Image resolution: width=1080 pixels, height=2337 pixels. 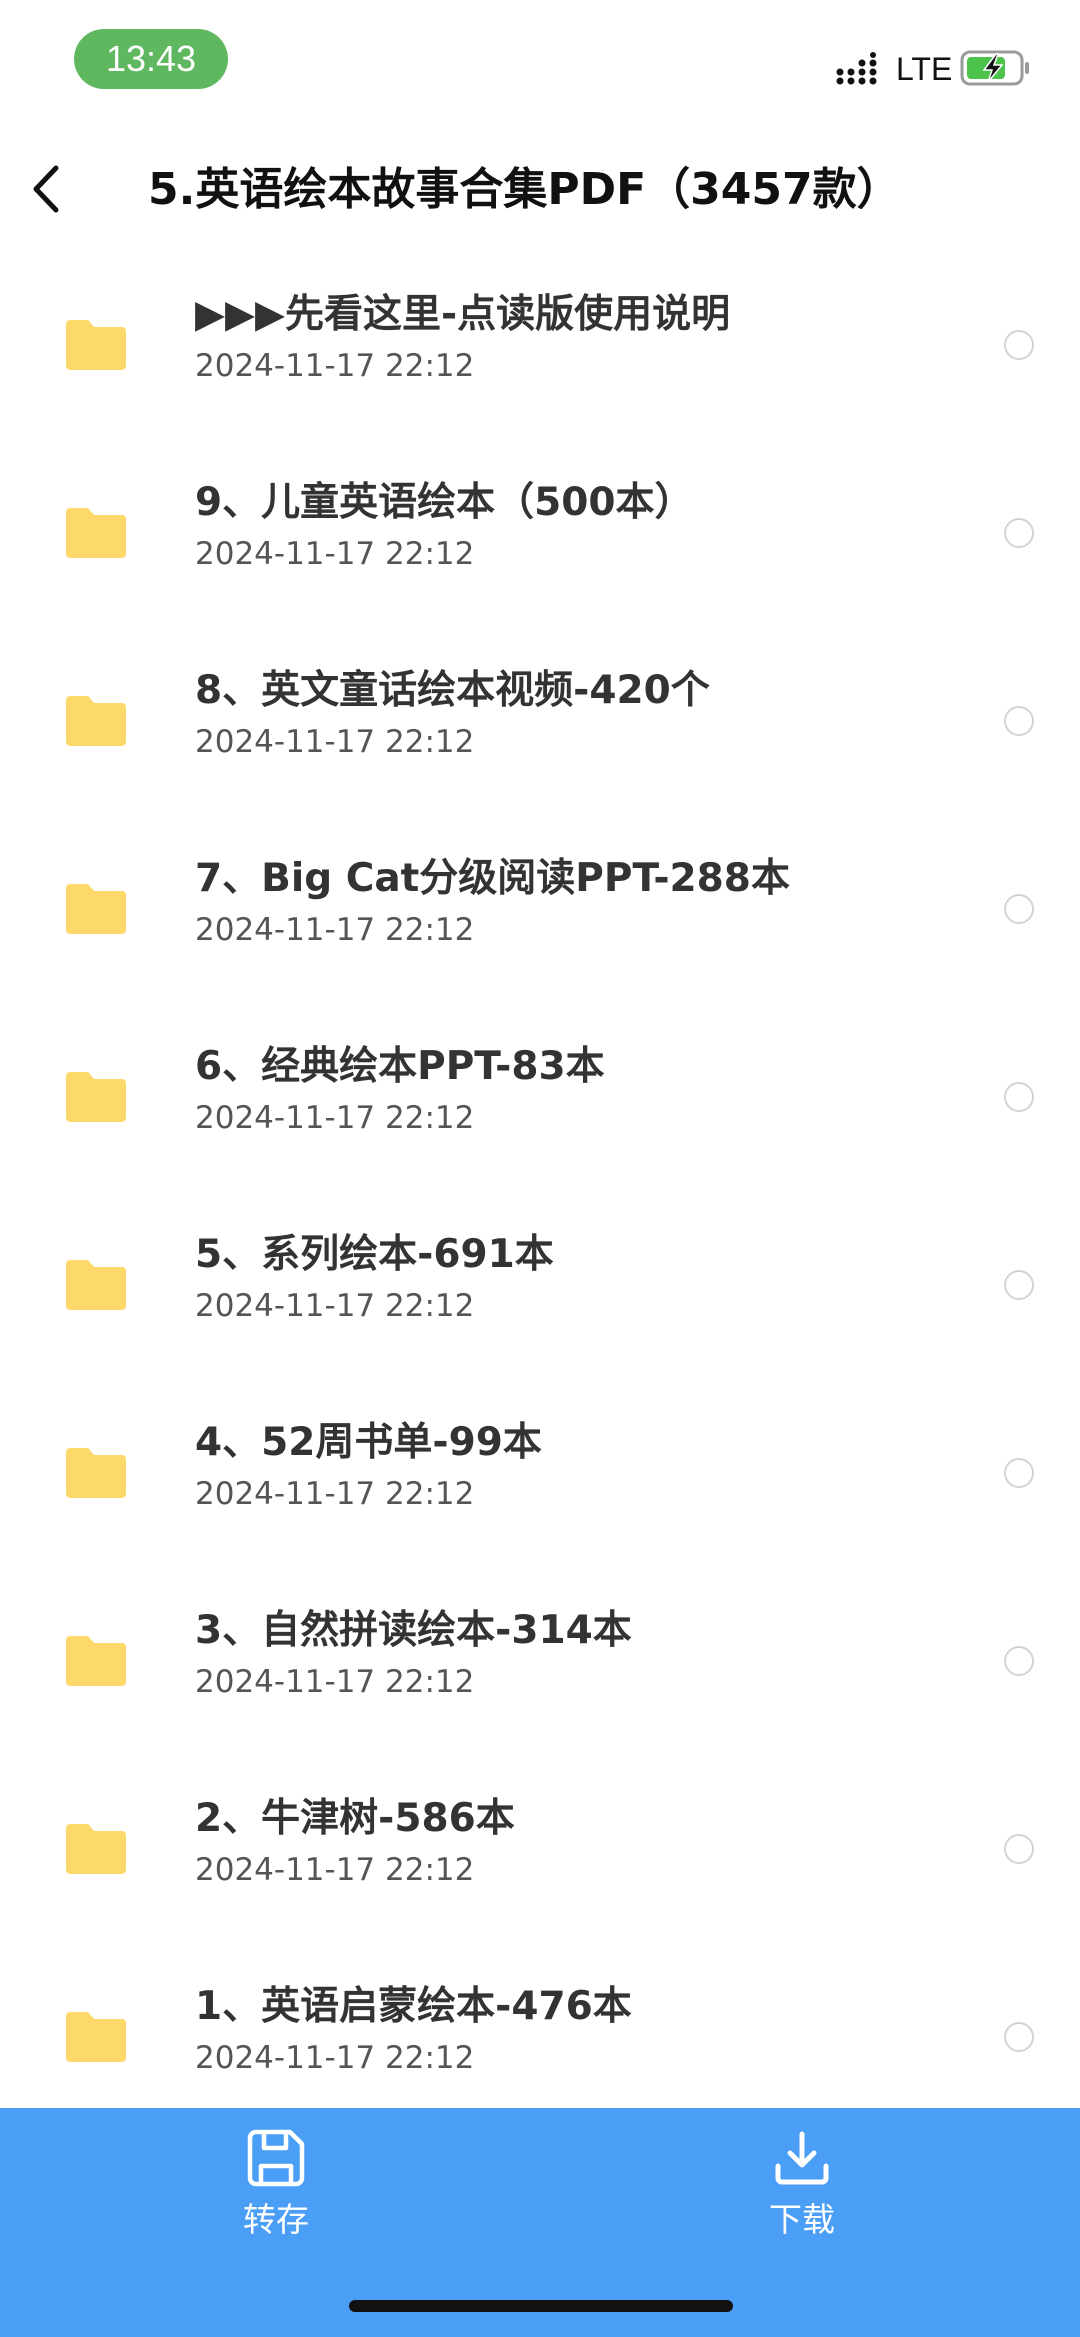 What do you see at coordinates (856, 68) in the screenshot?
I see `signal-bars-icon` at bounding box center [856, 68].